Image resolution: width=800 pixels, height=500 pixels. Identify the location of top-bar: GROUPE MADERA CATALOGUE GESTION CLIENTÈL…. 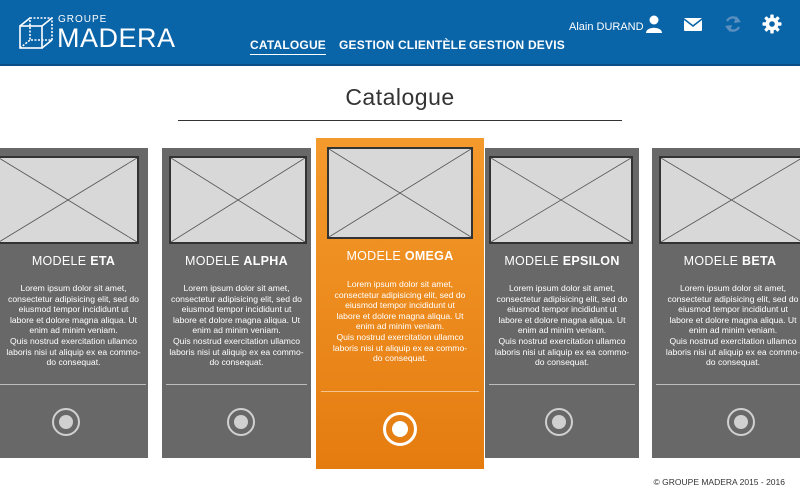
(400, 33).